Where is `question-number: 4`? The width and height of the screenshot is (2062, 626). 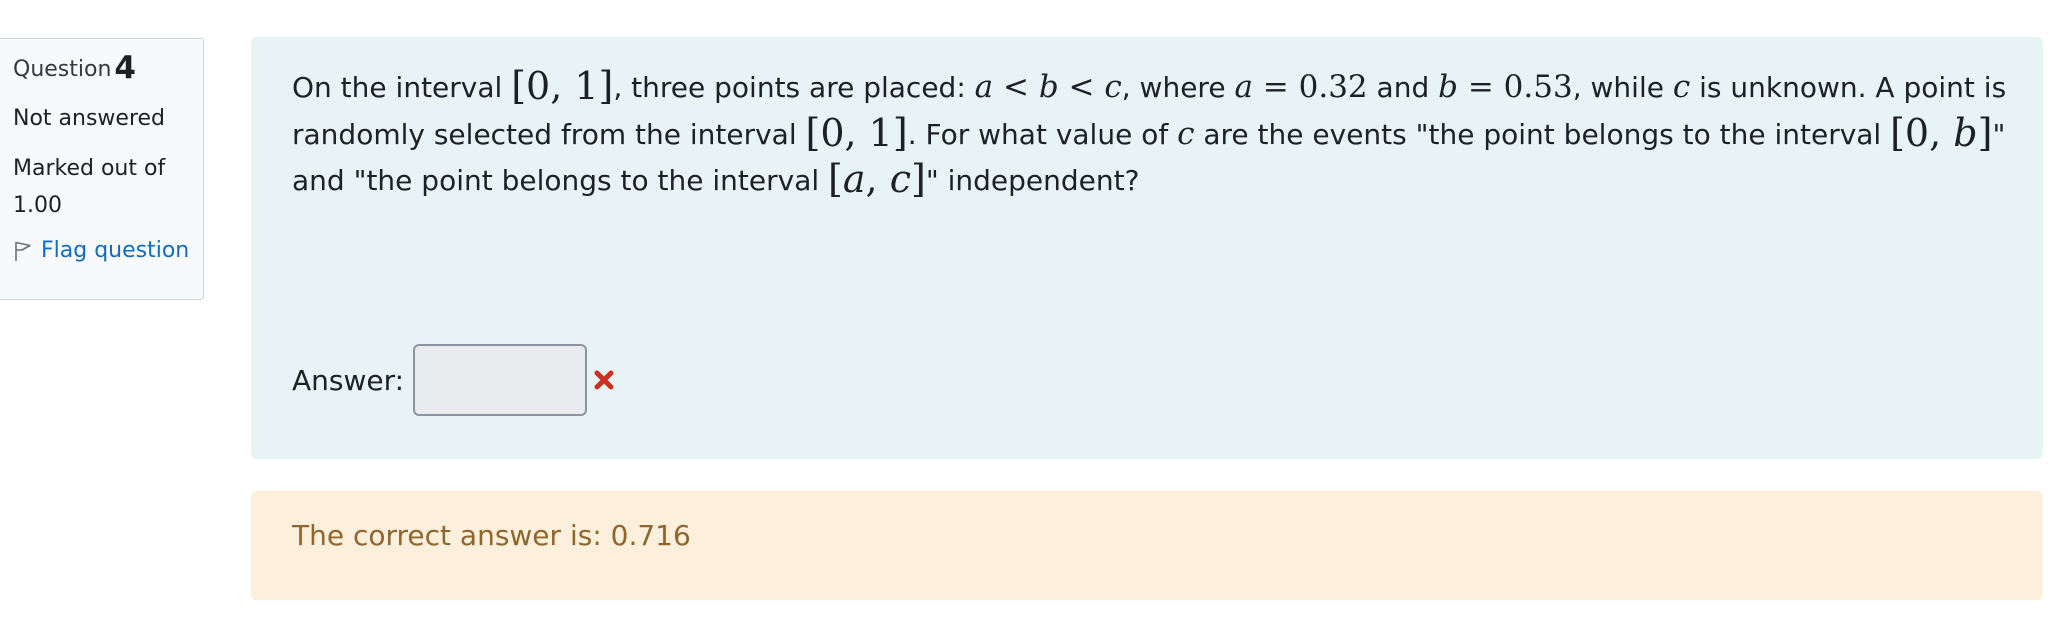 question-number: 4 is located at coordinates (125, 68).